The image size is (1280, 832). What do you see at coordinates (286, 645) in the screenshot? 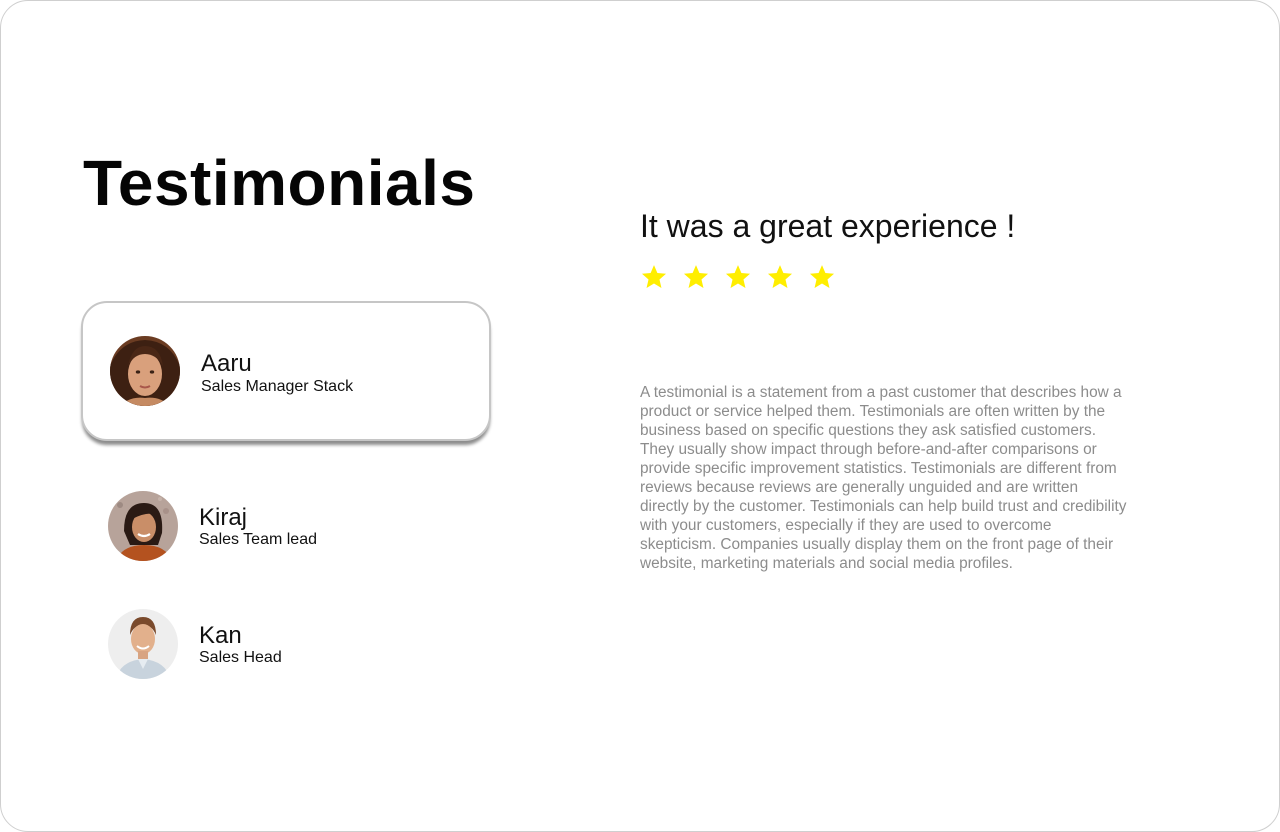
I see `testimonial-person-kan: Kan Sales Head` at bounding box center [286, 645].